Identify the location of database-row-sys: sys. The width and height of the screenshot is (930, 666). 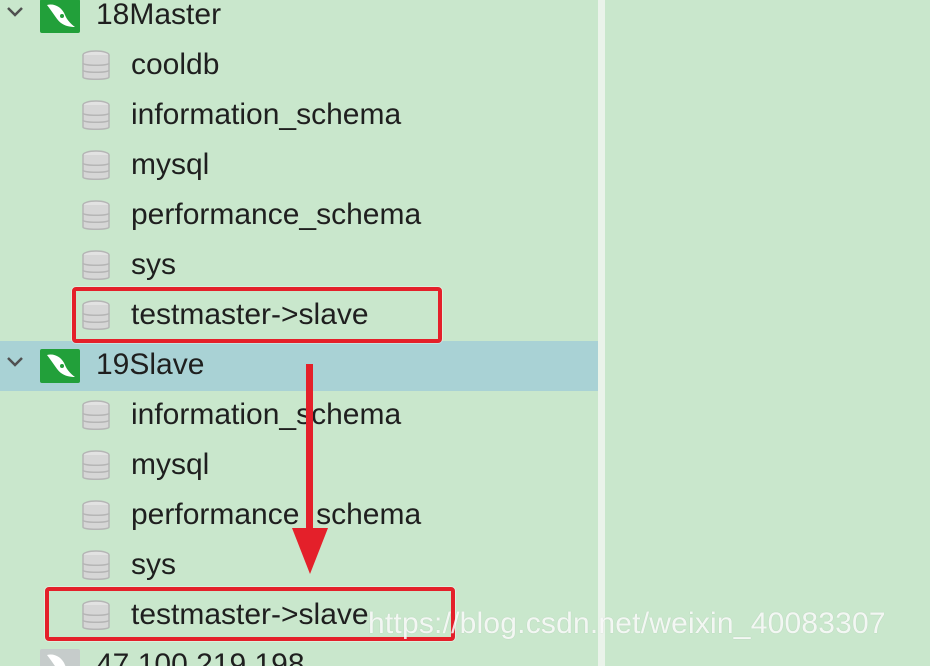
(299, 266).